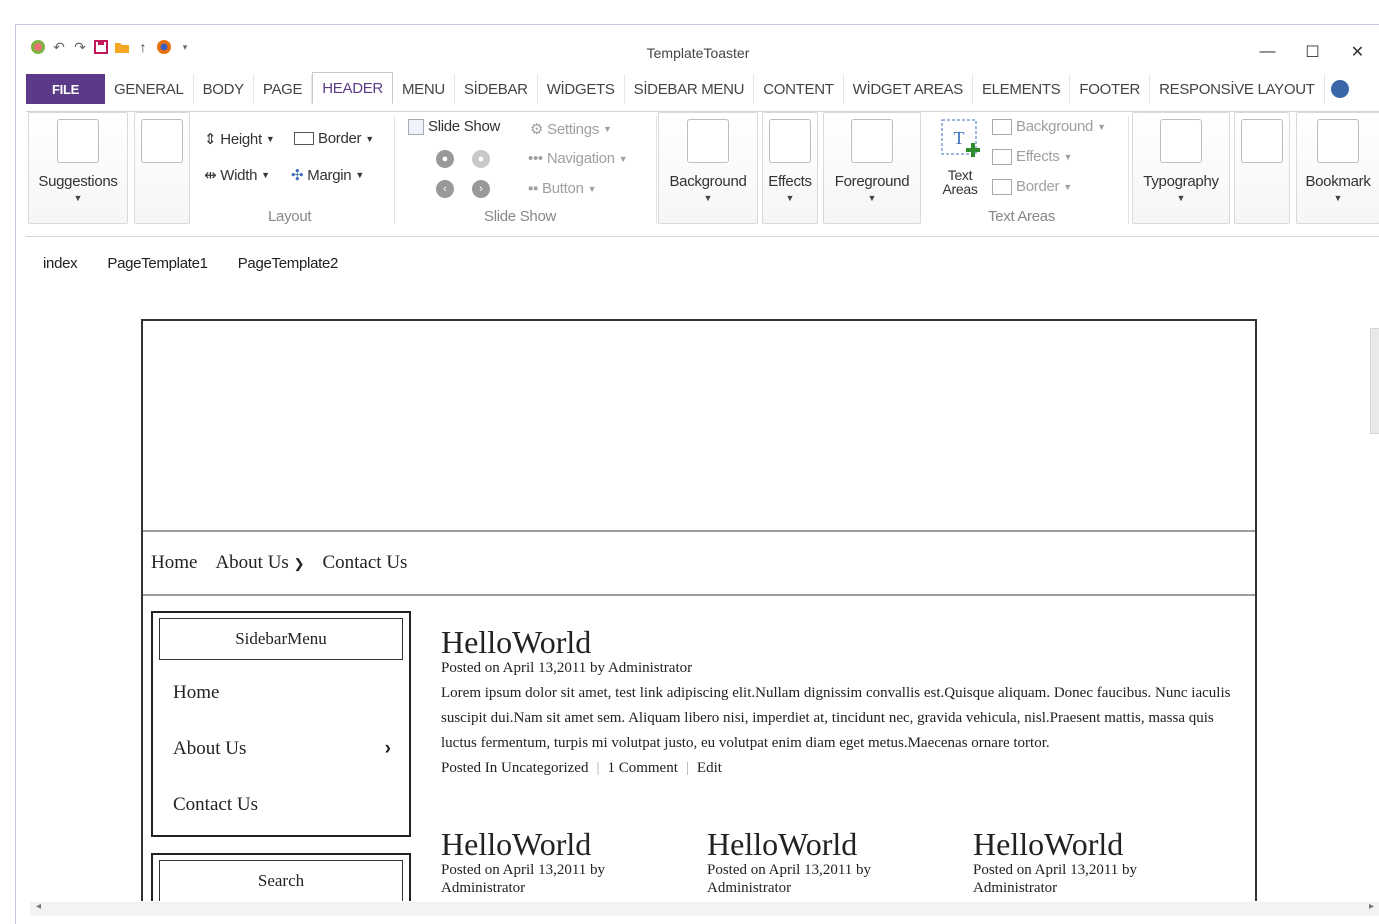 The width and height of the screenshot is (1379, 924). Describe the element at coordinates (1038, 186) in the screenshot. I see `text-area-border-label: Border` at that location.